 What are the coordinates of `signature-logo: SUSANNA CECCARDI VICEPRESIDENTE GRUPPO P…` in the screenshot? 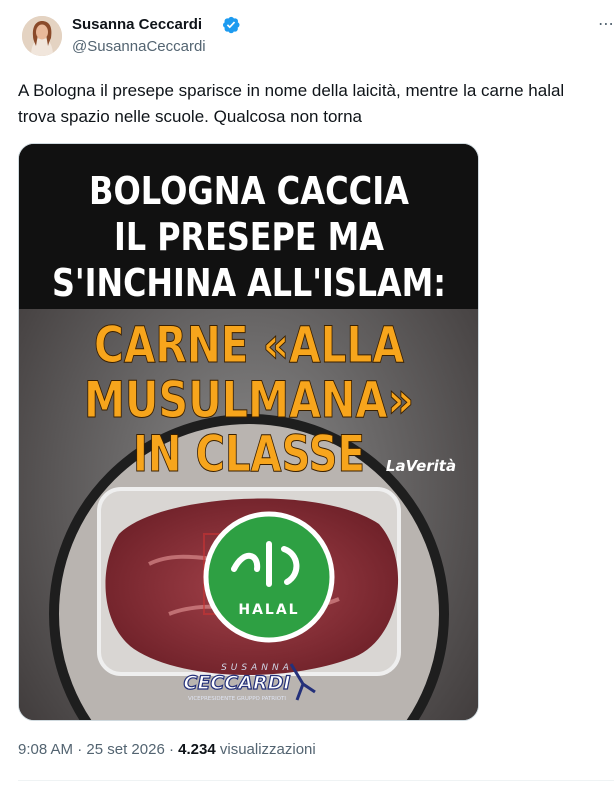 It's located at (249, 682).